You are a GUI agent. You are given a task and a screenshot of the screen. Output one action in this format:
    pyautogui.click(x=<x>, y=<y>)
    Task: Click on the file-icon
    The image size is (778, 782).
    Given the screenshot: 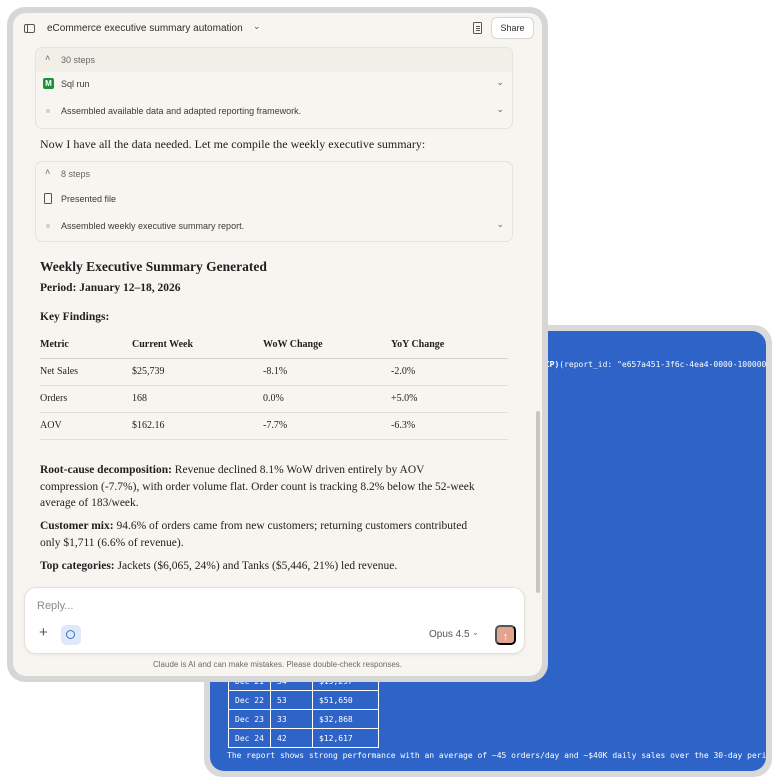 What is the action you would take?
    pyautogui.click(x=48, y=198)
    